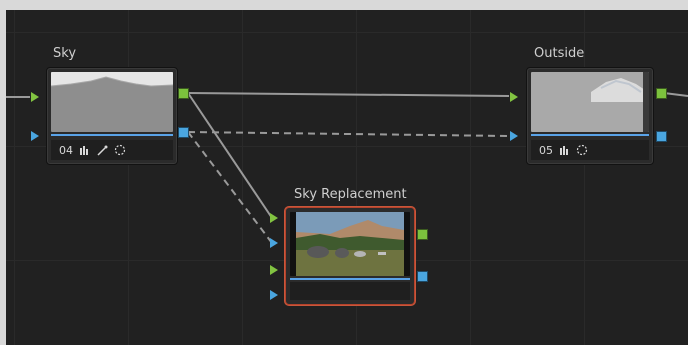 The image size is (688, 345). Describe the element at coordinates (675, 94) in the screenshot. I see `link-outside-to-output` at that location.